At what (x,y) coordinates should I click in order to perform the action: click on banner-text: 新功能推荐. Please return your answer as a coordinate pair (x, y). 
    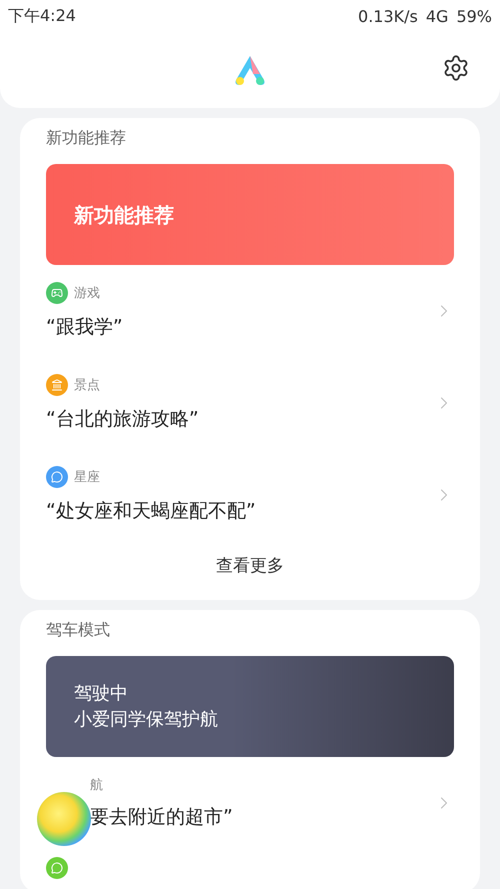
    Looking at the image, I should click on (124, 215).